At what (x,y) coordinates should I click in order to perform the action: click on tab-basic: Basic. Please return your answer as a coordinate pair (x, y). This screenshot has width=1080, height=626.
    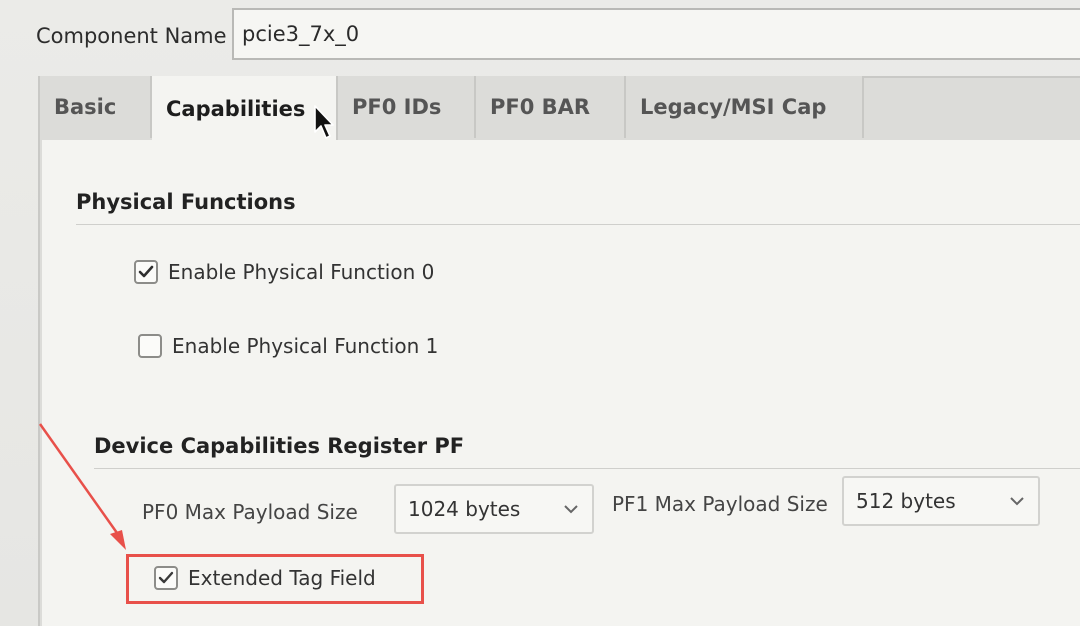
    Looking at the image, I should click on (96, 107).